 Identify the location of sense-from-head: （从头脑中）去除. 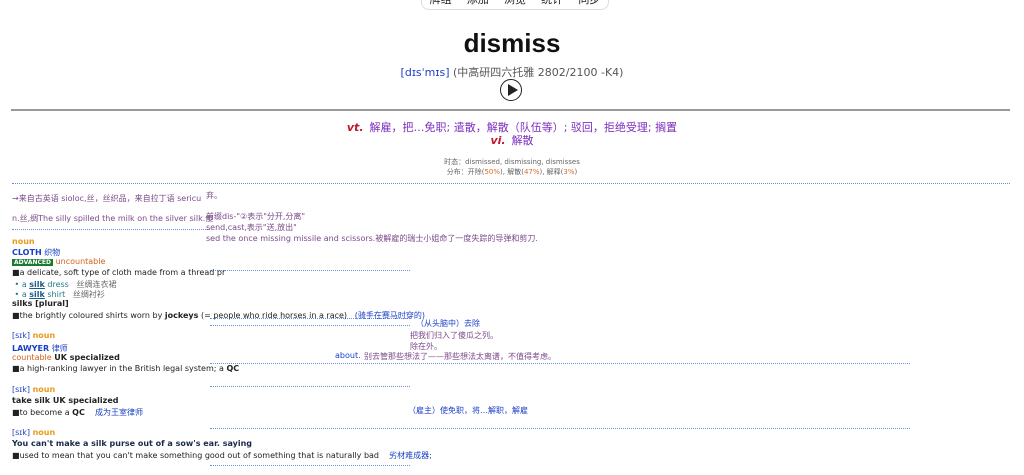
(448, 323).